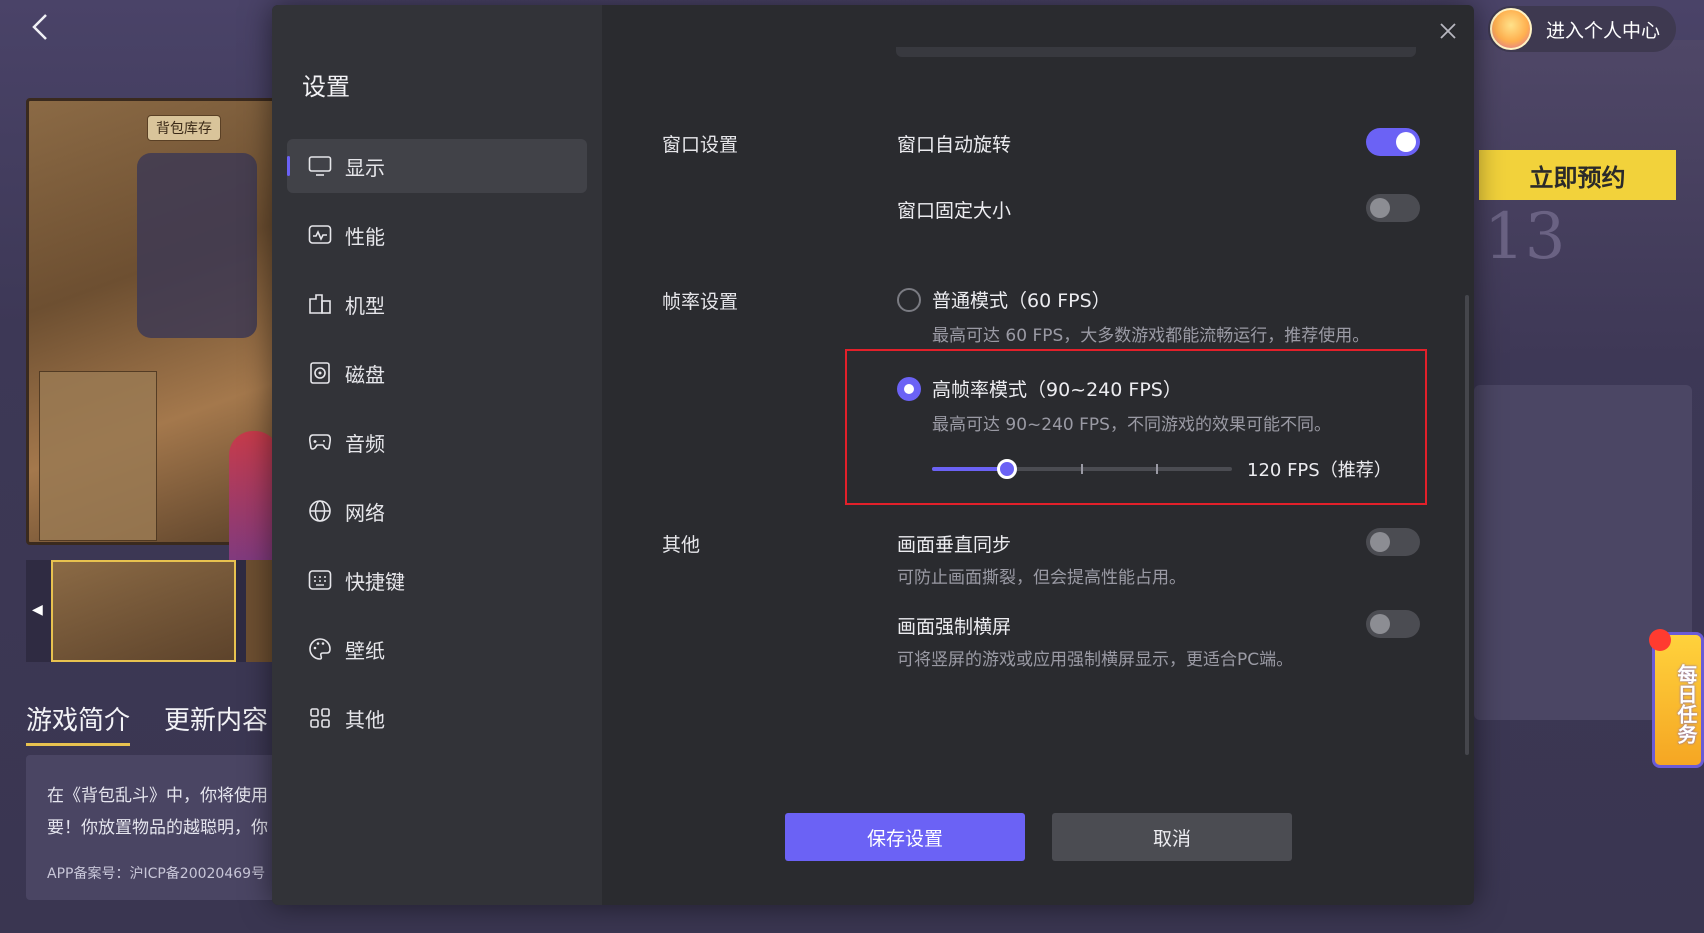 The height and width of the screenshot is (933, 1704). What do you see at coordinates (1686, 704) in the screenshot?
I see `daily-task-label: 每日任务` at bounding box center [1686, 704].